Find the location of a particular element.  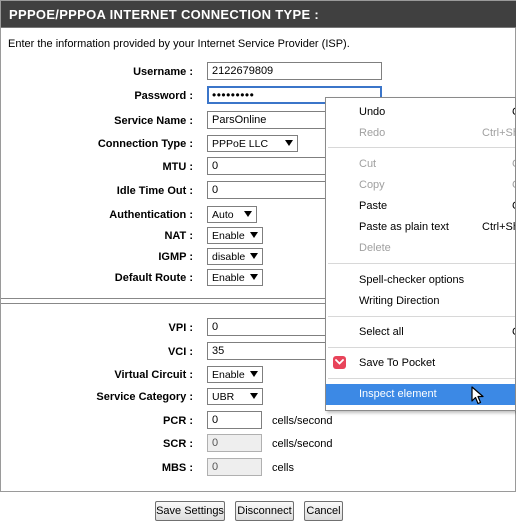

pcr-input: 0 is located at coordinates (234, 420).